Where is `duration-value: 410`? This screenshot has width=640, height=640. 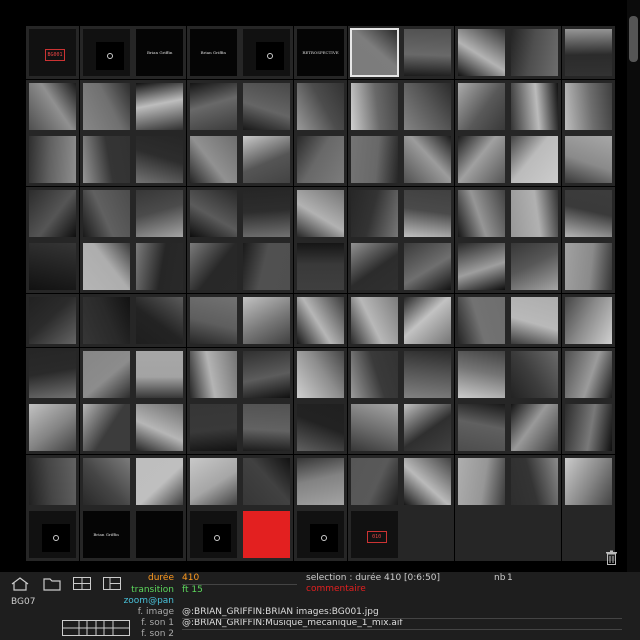 duration-value: 410 is located at coordinates (190, 578).